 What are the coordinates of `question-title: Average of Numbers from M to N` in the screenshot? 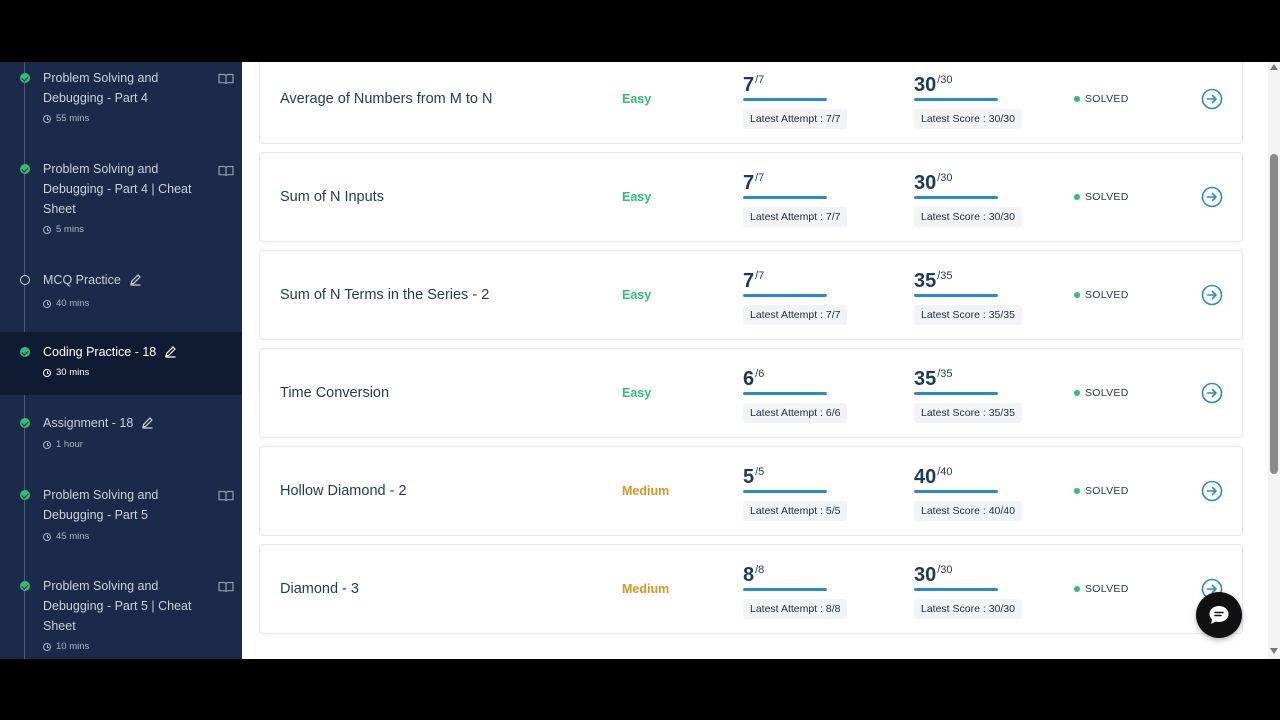 It's located at (386, 99).